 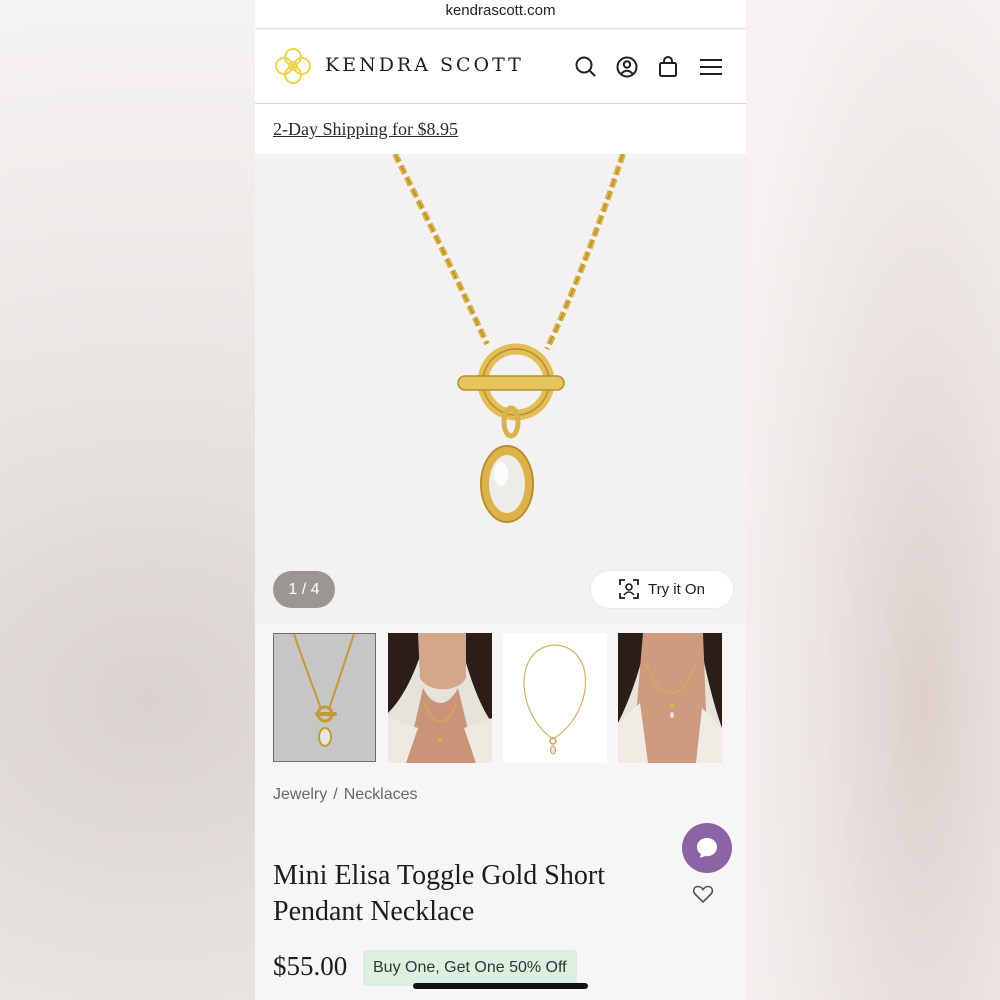 What do you see at coordinates (703, 894) in the screenshot?
I see `heart-icon` at bounding box center [703, 894].